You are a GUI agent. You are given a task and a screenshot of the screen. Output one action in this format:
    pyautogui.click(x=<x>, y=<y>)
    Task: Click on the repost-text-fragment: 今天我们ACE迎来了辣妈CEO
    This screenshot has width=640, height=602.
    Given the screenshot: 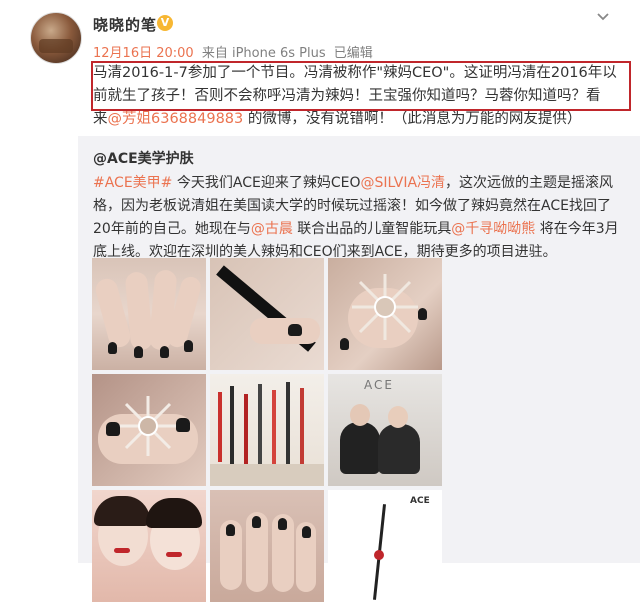 What is the action you would take?
    pyautogui.click(x=266, y=183)
    